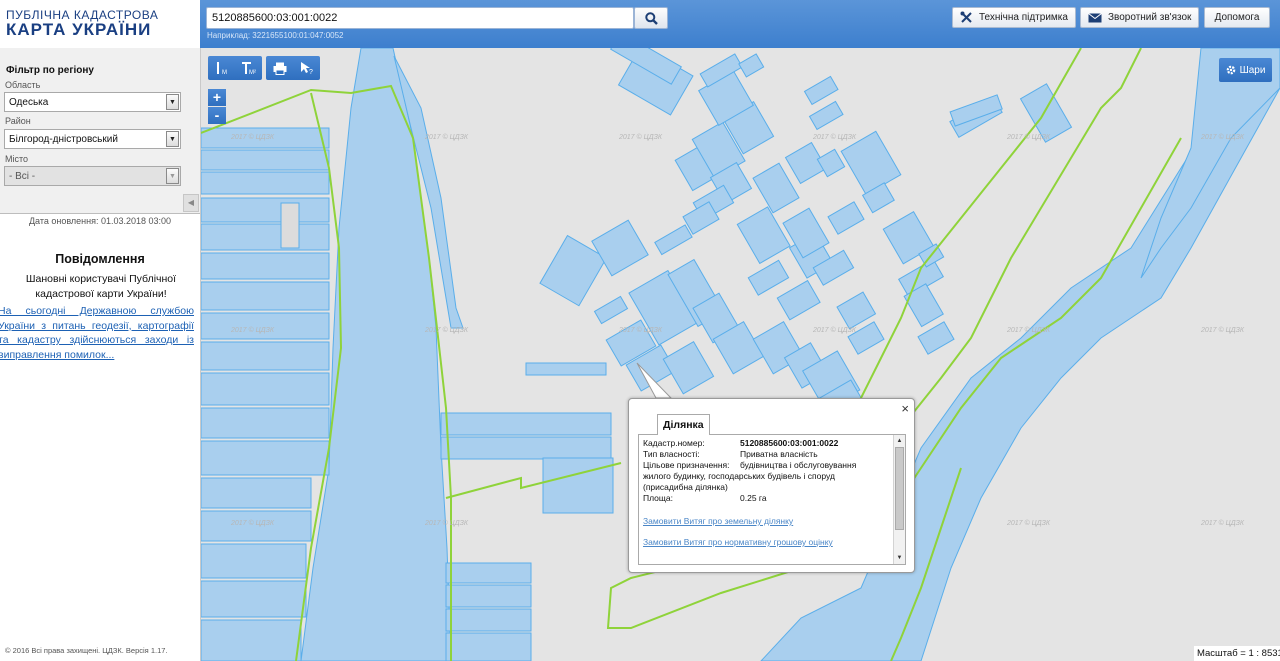 The width and height of the screenshot is (1280, 661). I want to click on city-label: Місто, so click(17, 159).